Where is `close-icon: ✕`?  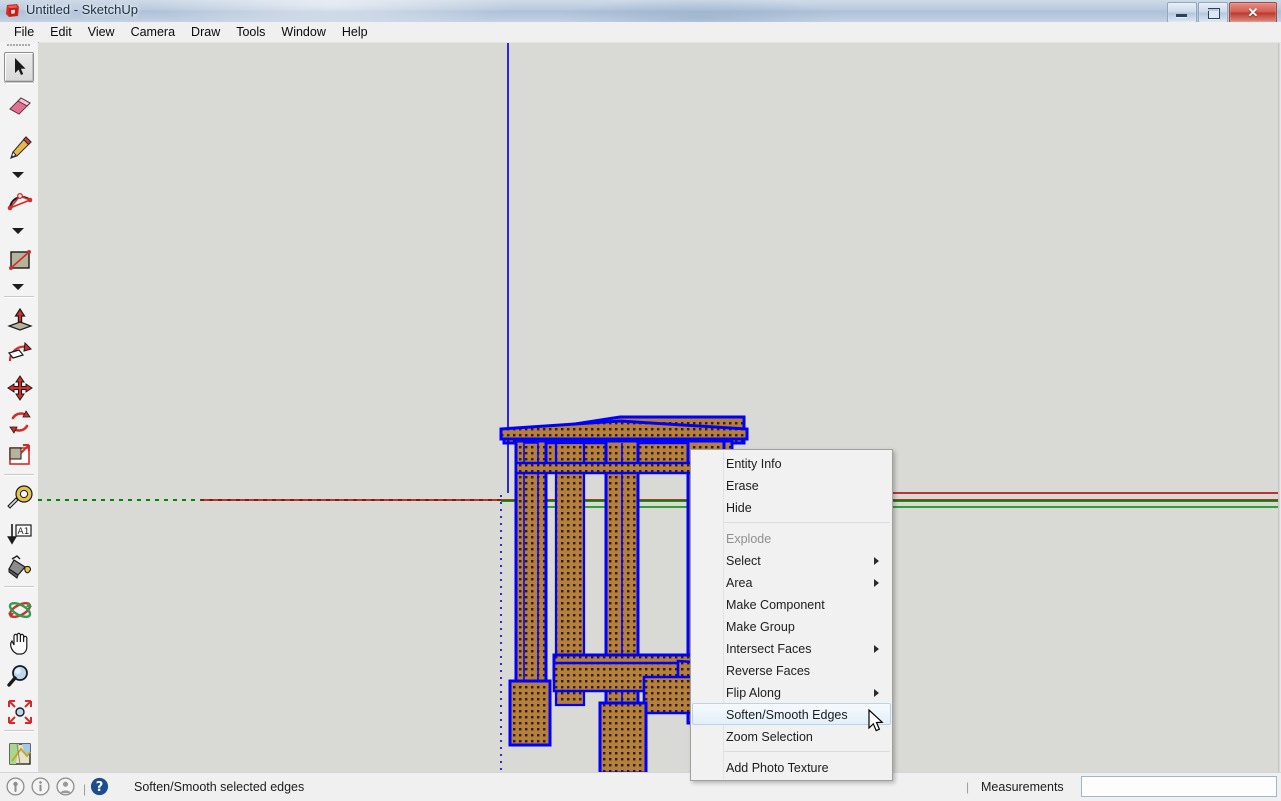
close-icon: ✕ is located at coordinates (1253, 12).